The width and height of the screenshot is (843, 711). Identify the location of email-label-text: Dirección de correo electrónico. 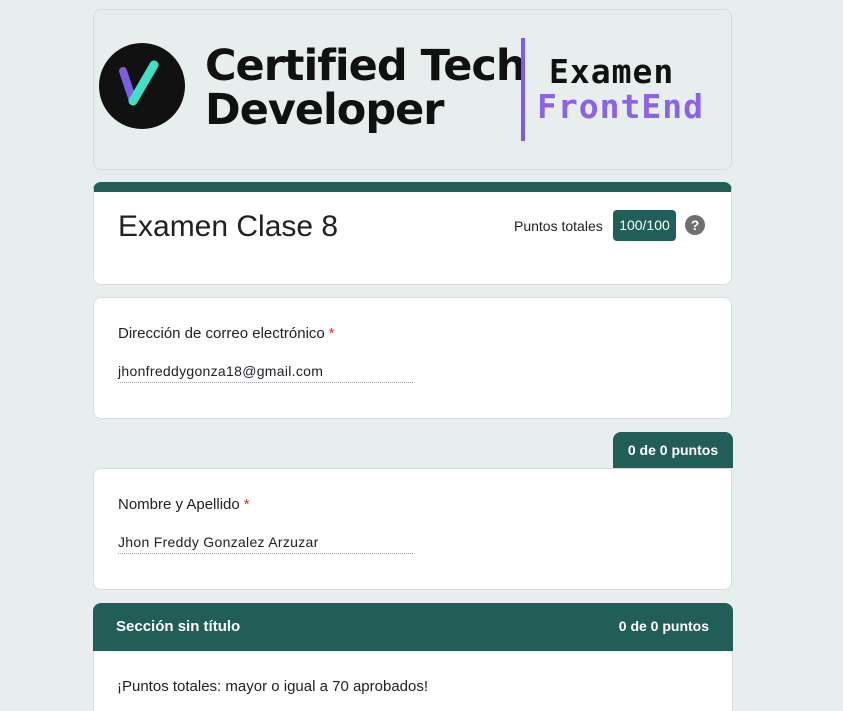
(221, 333).